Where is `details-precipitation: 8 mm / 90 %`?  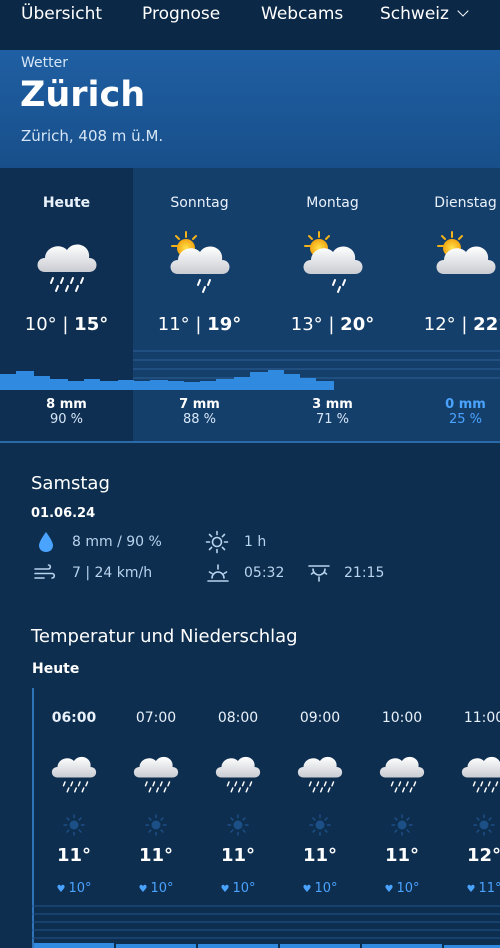 details-precipitation: 8 mm / 90 % is located at coordinates (117, 542).